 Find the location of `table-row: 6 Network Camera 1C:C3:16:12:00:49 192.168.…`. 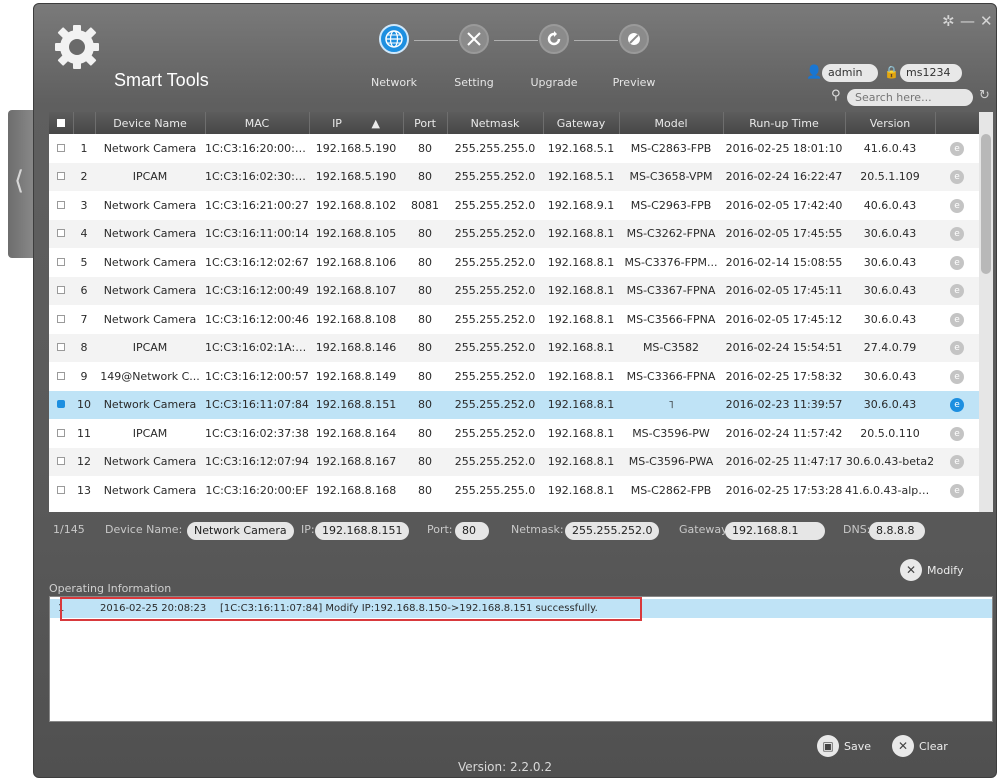

table-row: 6 Network Camera 1C:C3:16:12:00:49 192.168.… is located at coordinates (514, 290).